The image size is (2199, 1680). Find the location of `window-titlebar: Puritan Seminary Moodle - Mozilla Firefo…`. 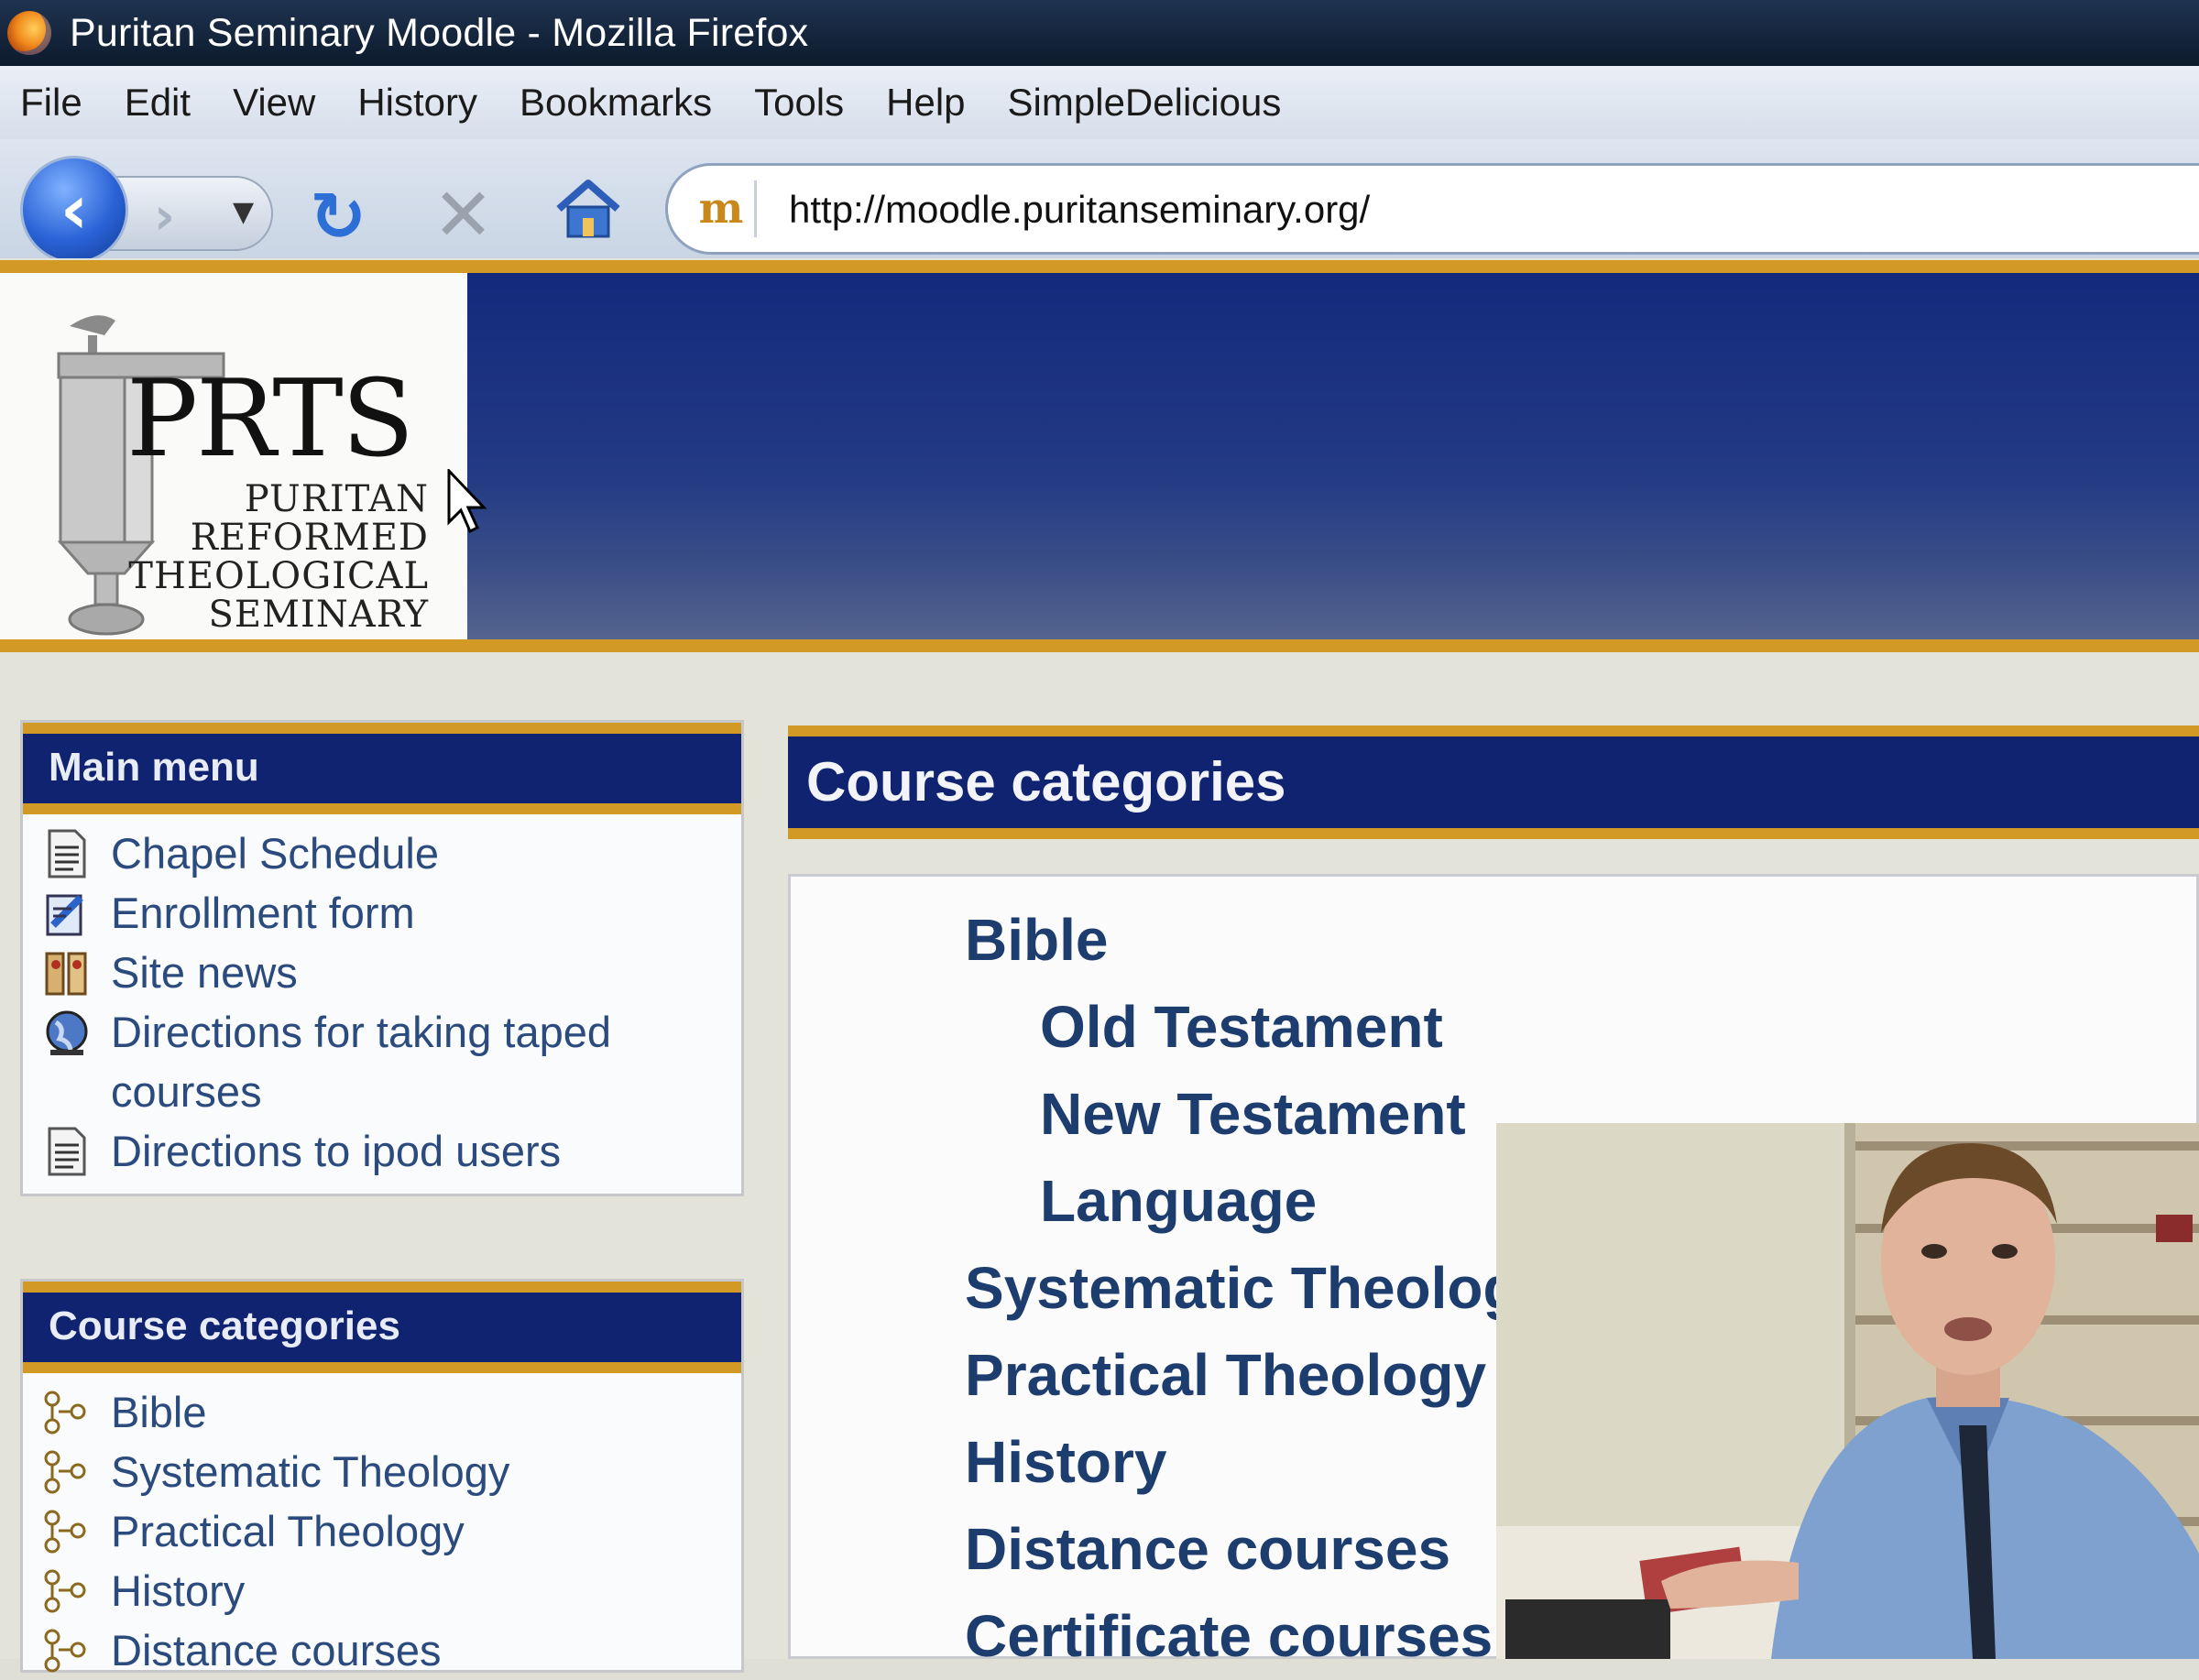

window-titlebar: Puritan Seminary Moodle - Mozilla Firefo… is located at coordinates (1099, 33).